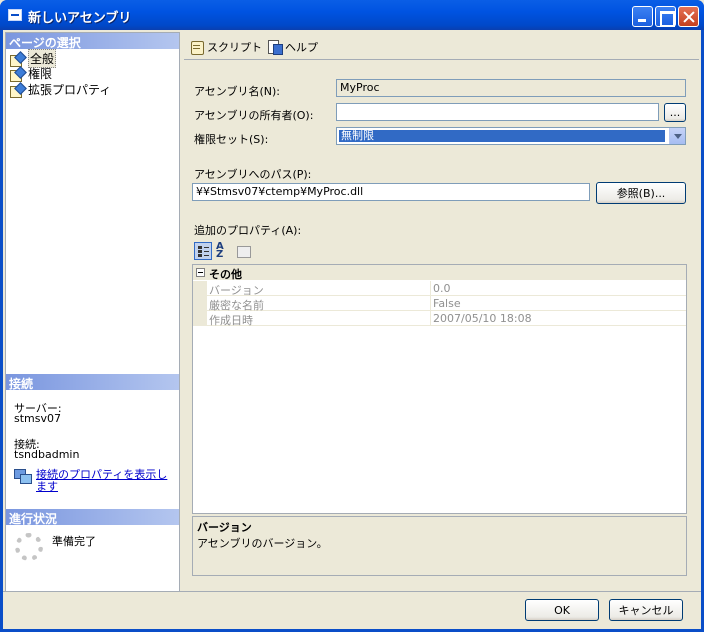 The width and height of the screenshot is (704, 632). What do you see at coordinates (352, 15) in the screenshot?
I see `title-bar: 新しいアセンブリ` at bounding box center [352, 15].